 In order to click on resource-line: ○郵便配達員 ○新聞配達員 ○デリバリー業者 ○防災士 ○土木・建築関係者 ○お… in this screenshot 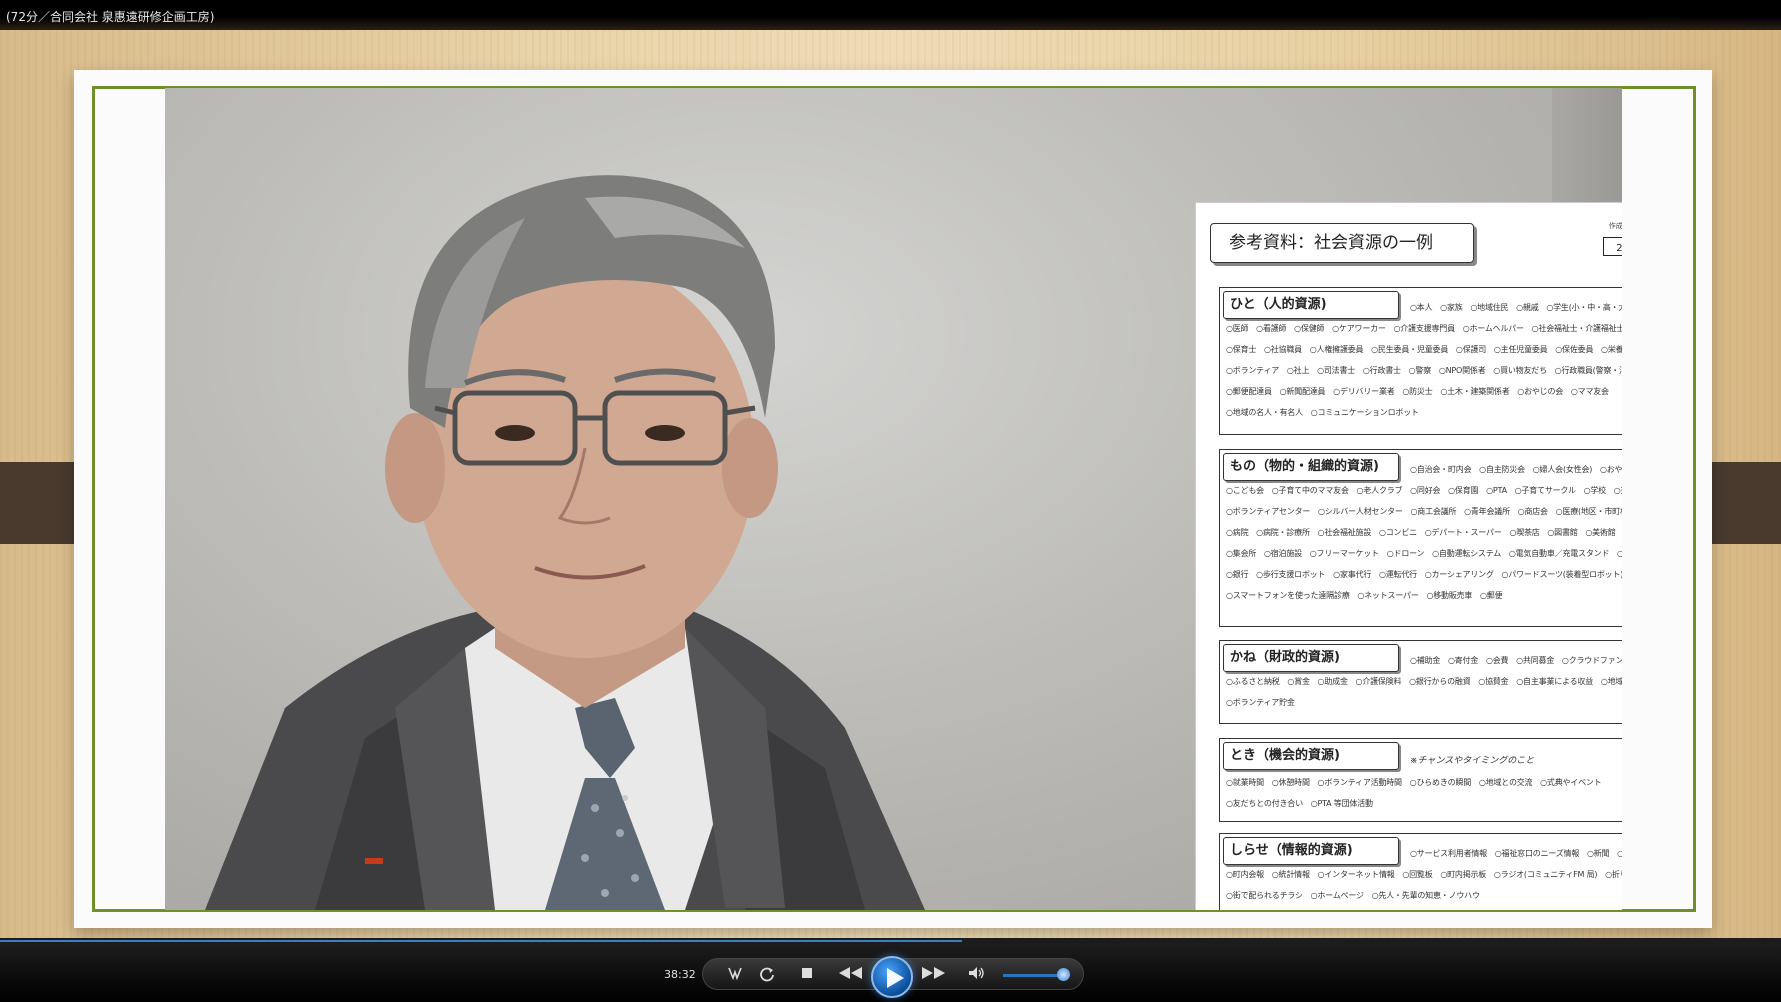, I will do `click(1417, 391)`.